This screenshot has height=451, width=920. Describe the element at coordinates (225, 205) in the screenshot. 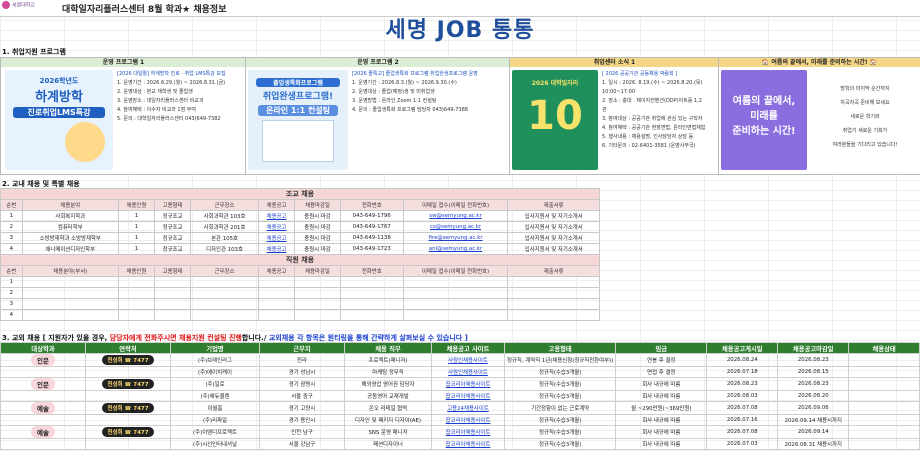

I see `column-header: 근무장소` at that location.